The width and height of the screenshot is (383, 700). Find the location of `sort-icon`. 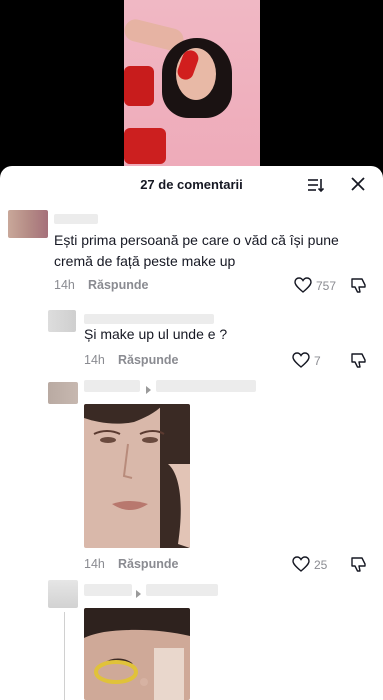

sort-icon is located at coordinates (315, 185).